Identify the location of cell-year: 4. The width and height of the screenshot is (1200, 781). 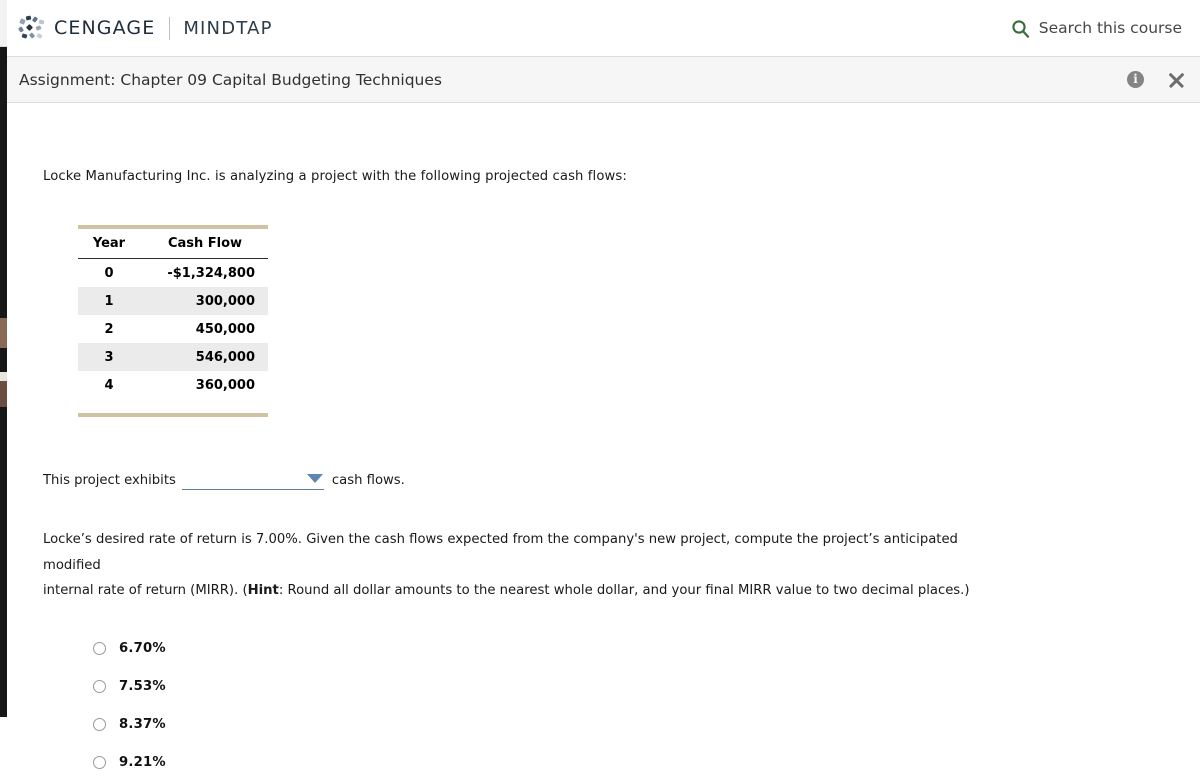
(109, 385).